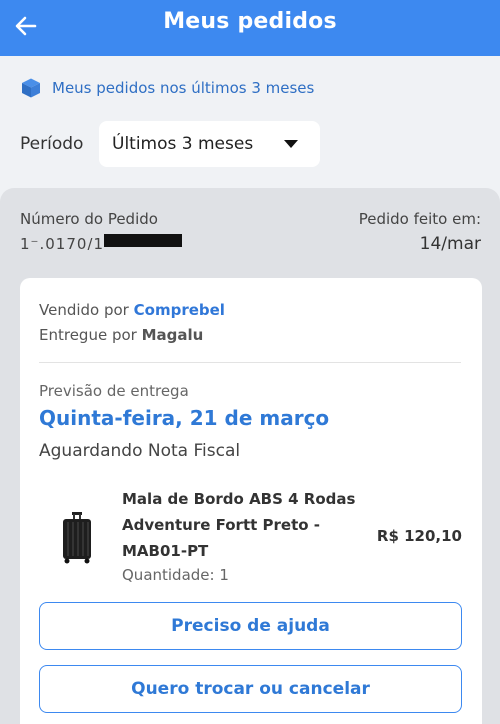 Image resolution: width=500 pixels, height=724 pixels. I want to click on redaction-bar, so click(143, 240).